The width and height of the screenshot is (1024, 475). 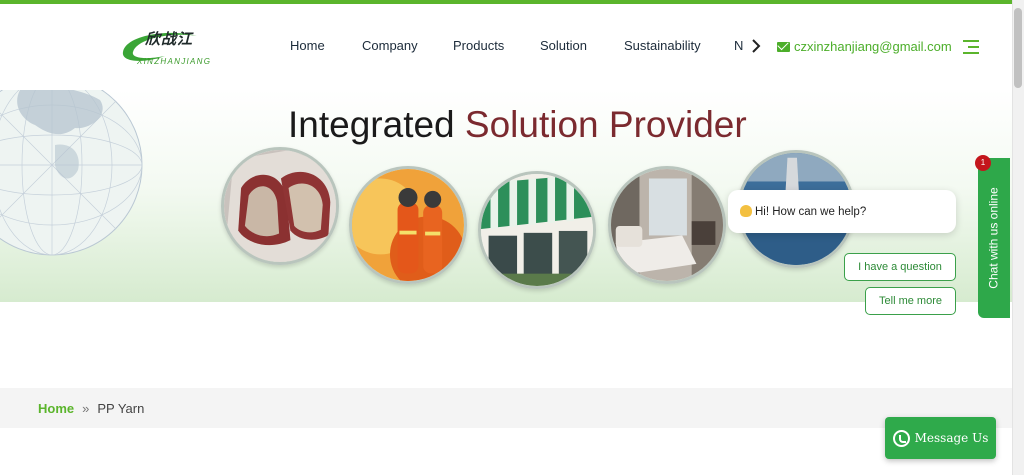 I want to click on nav-item-home: Home, so click(x=307, y=45).